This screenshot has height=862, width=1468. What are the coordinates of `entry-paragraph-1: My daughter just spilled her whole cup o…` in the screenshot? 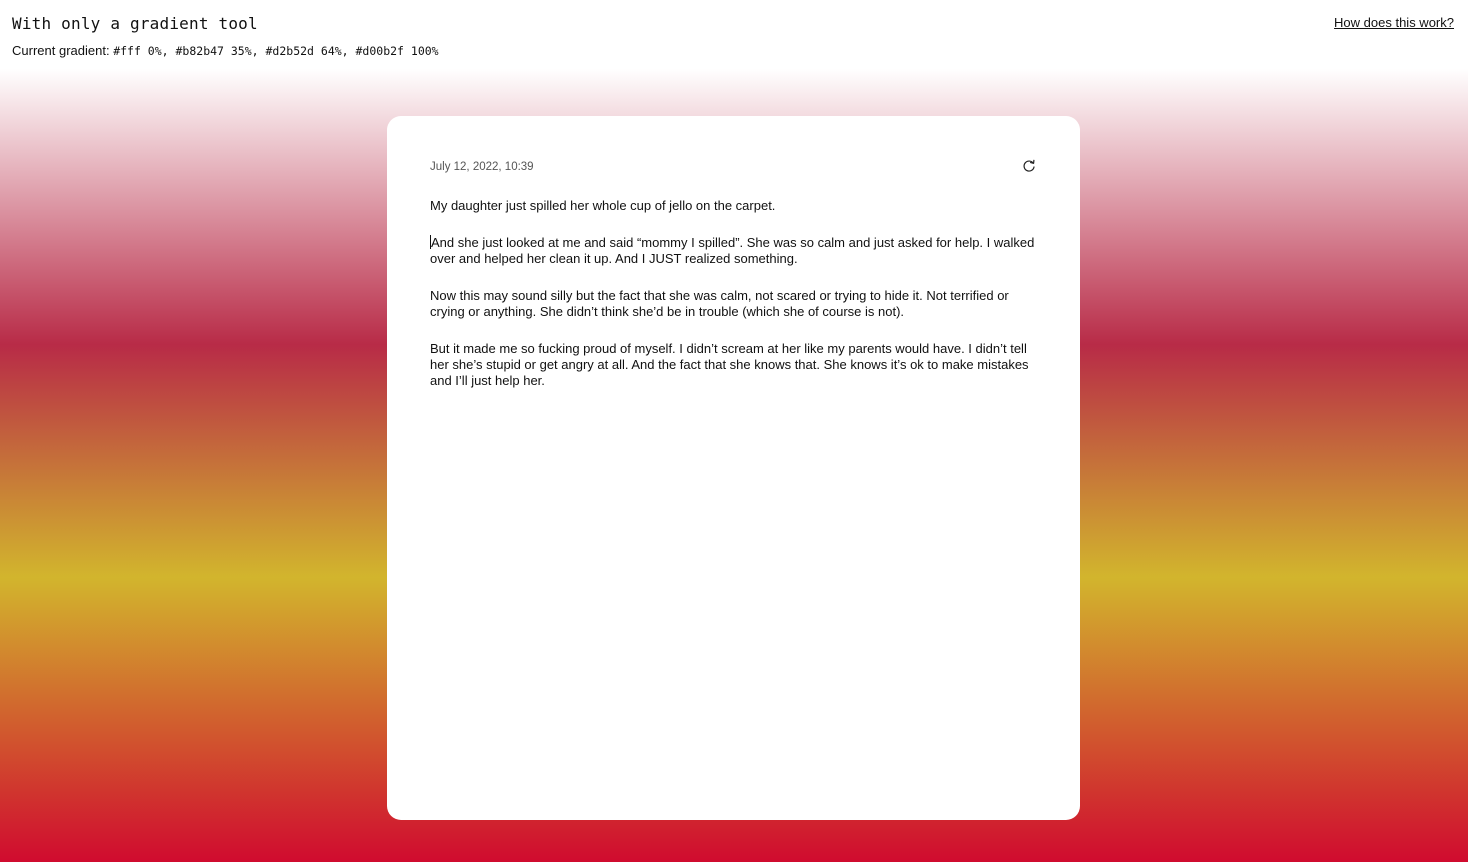 It's located at (603, 205).